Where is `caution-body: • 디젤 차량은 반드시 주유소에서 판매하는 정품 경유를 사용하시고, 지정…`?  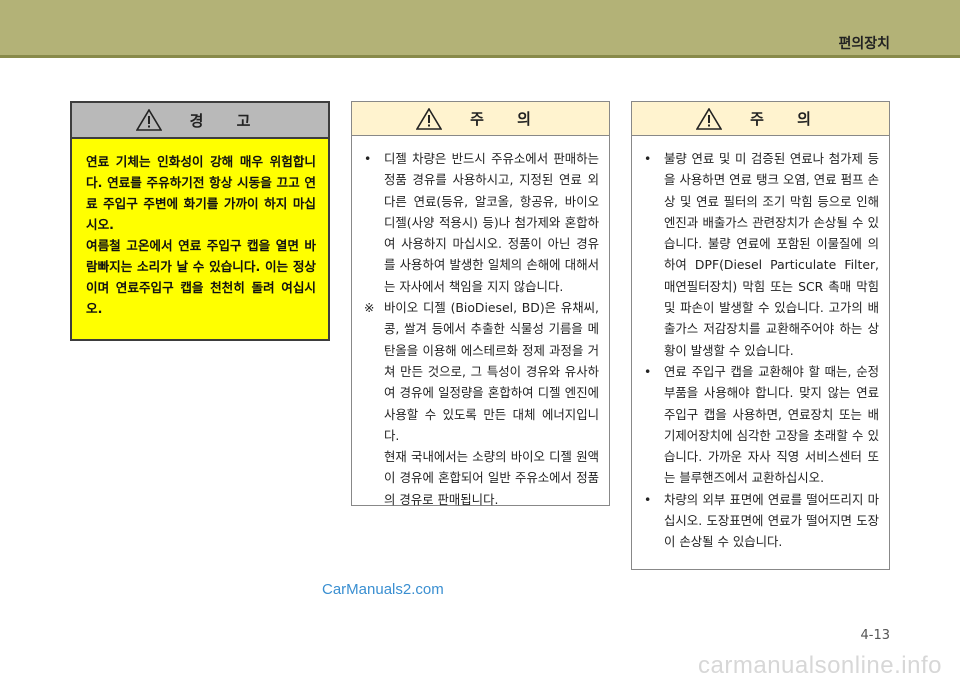
caution-body: • 디젤 차량은 반드시 주유소에서 판매하는 정품 경유를 사용하시고, 지정… is located at coordinates (480, 323).